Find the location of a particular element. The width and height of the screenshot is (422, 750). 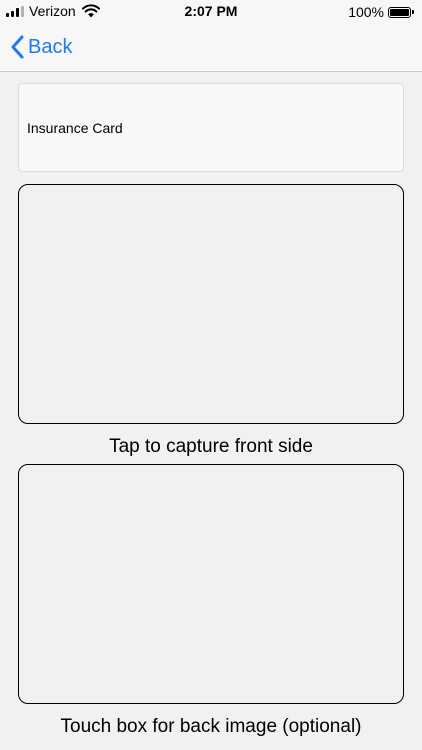

battery-indicator: 100% is located at coordinates (381, 12).